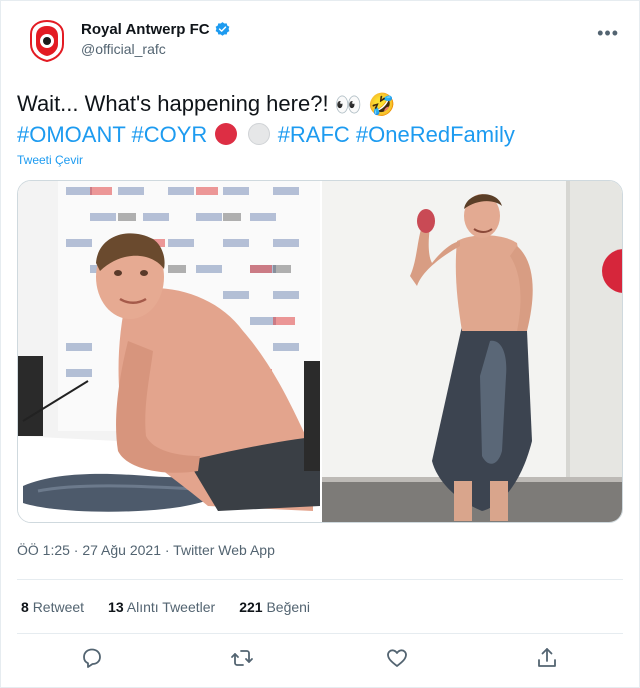 The image size is (640, 688). I want to click on more-horizontal-icon: •••, so click(608, 33).